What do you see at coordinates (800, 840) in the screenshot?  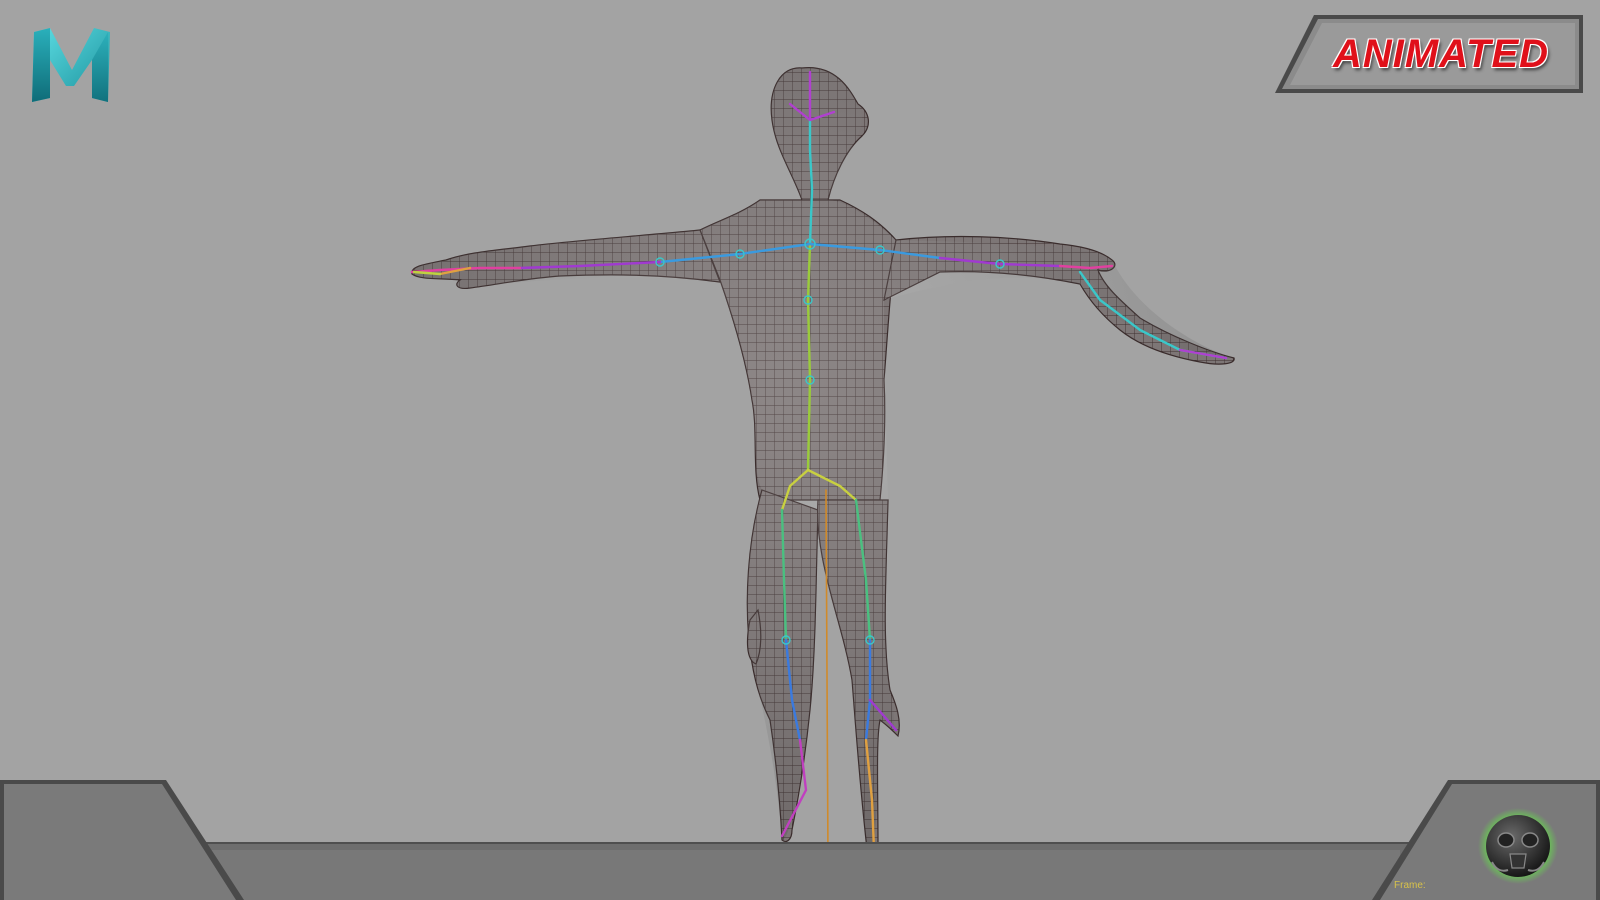 I see `bottom-hud-bar` at bounding box center [800, 840].